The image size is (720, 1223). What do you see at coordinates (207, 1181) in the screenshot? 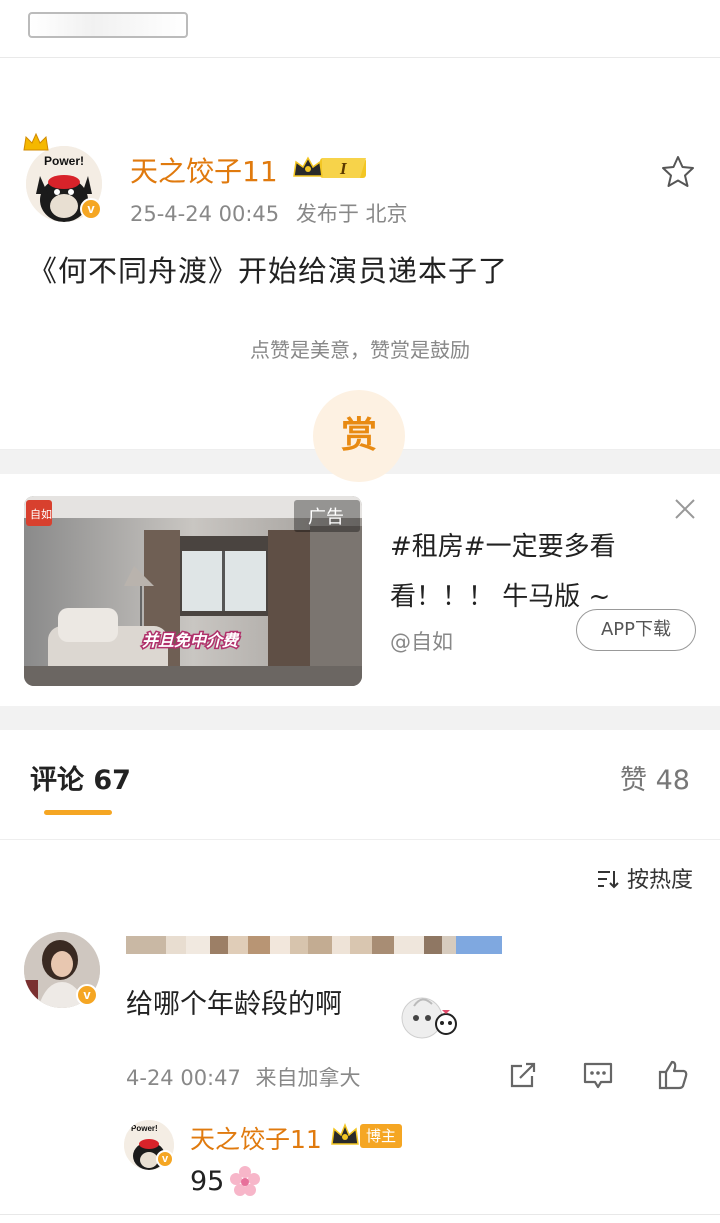
I see `reply-text: 95` at bounding box center [207, 1181].